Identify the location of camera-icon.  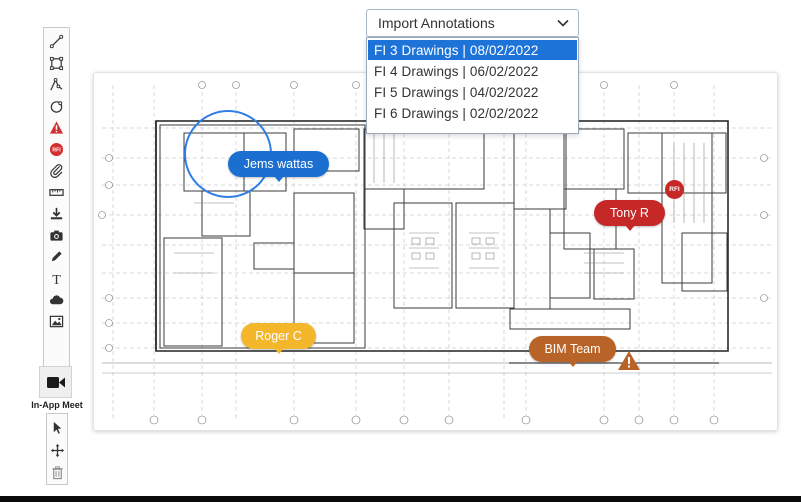
(56, 236).